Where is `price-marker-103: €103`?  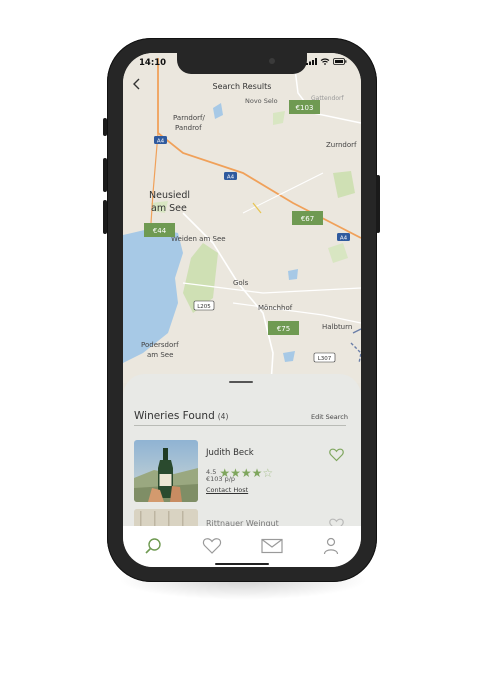 price-marker-103: €103 is located at coordinates (304, 107).